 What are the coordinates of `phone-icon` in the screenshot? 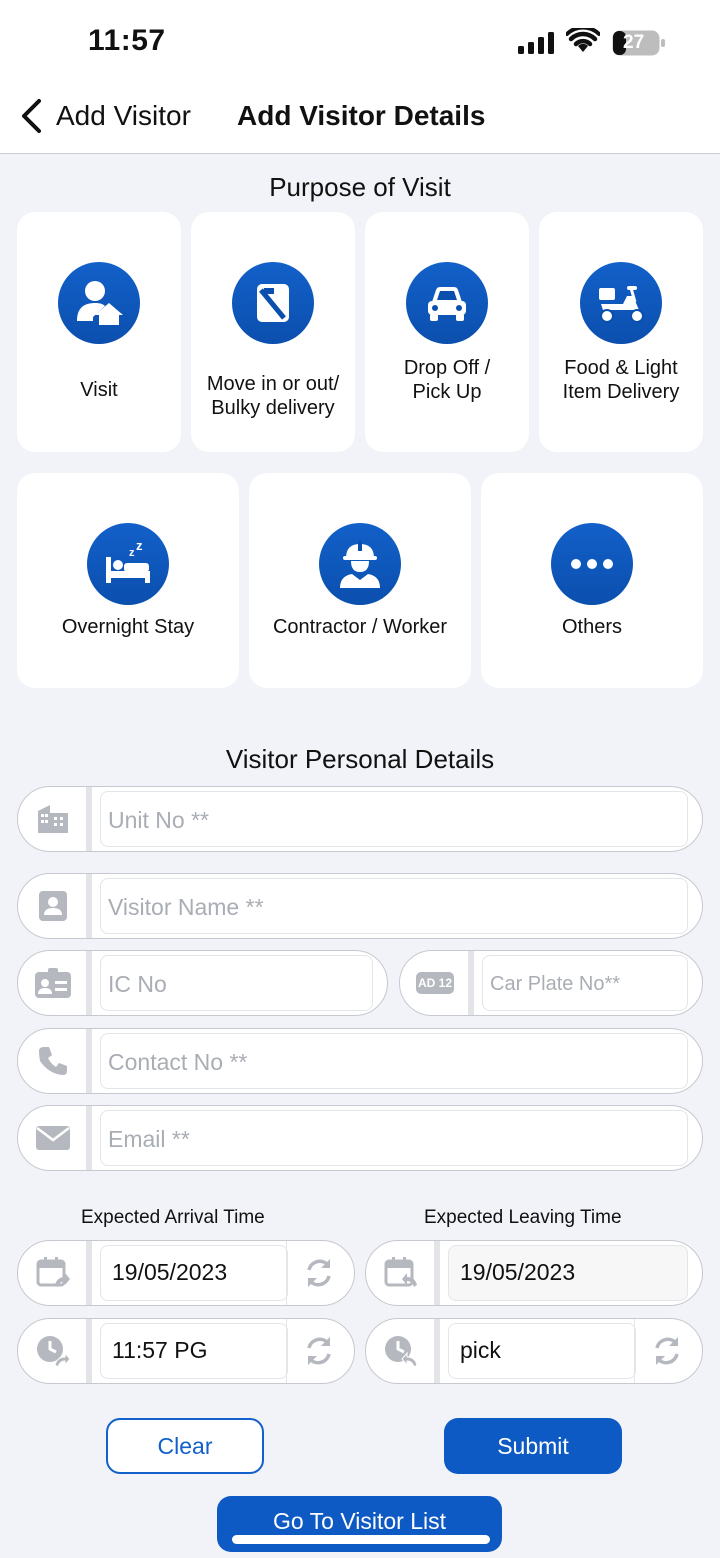 It's located at (53, 1061).